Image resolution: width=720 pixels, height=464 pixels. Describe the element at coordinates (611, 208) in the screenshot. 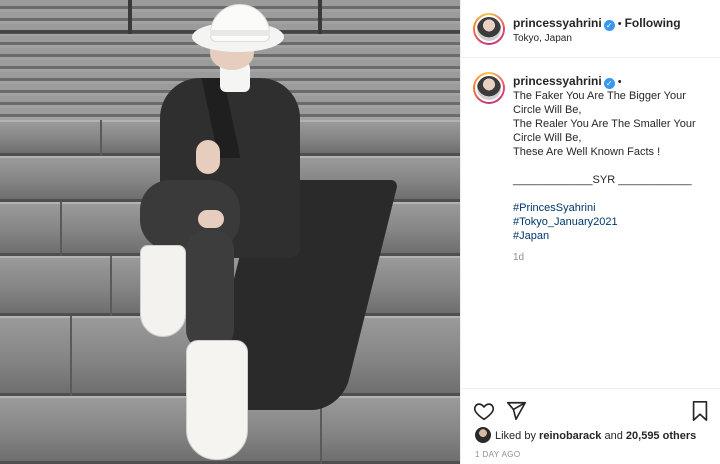

I see `hashtag-link: #PrincesSyahrini` at that location.